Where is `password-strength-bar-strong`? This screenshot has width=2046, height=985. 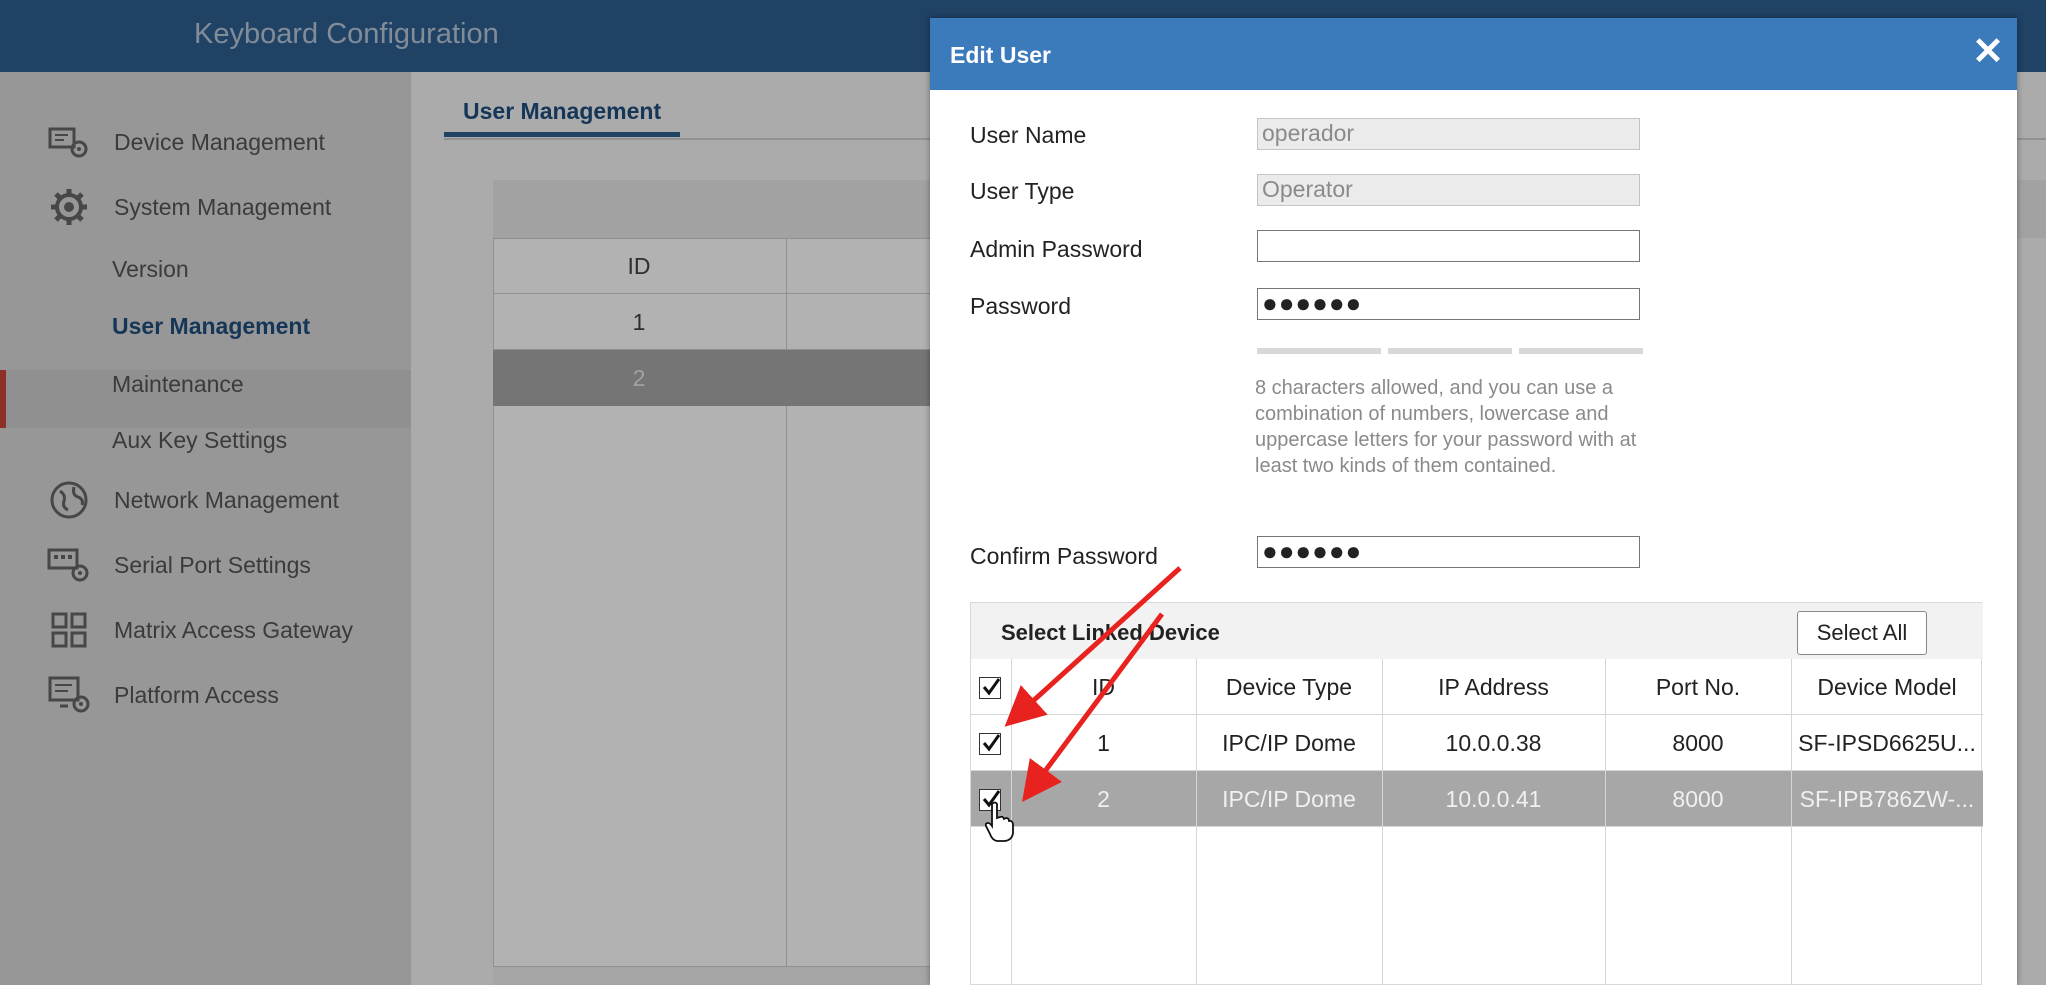
password-strength-bar-strong is located at coordinates (1581, 351).